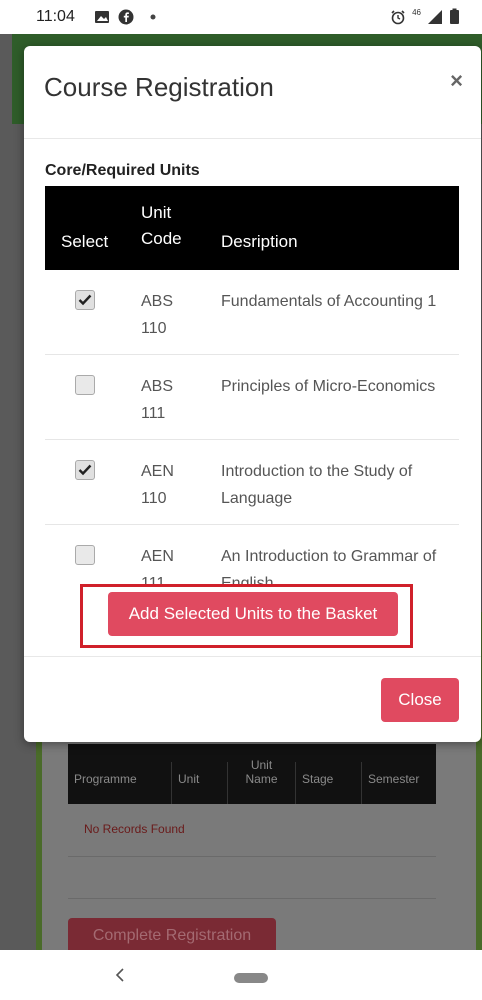 The width and height of the screenshot is (482, 1000). What do you see at coordinates (329, 567) in the screenshot?
I see `unit-description: An Introduction to Grammar of English` at bounding box center [329, 567].